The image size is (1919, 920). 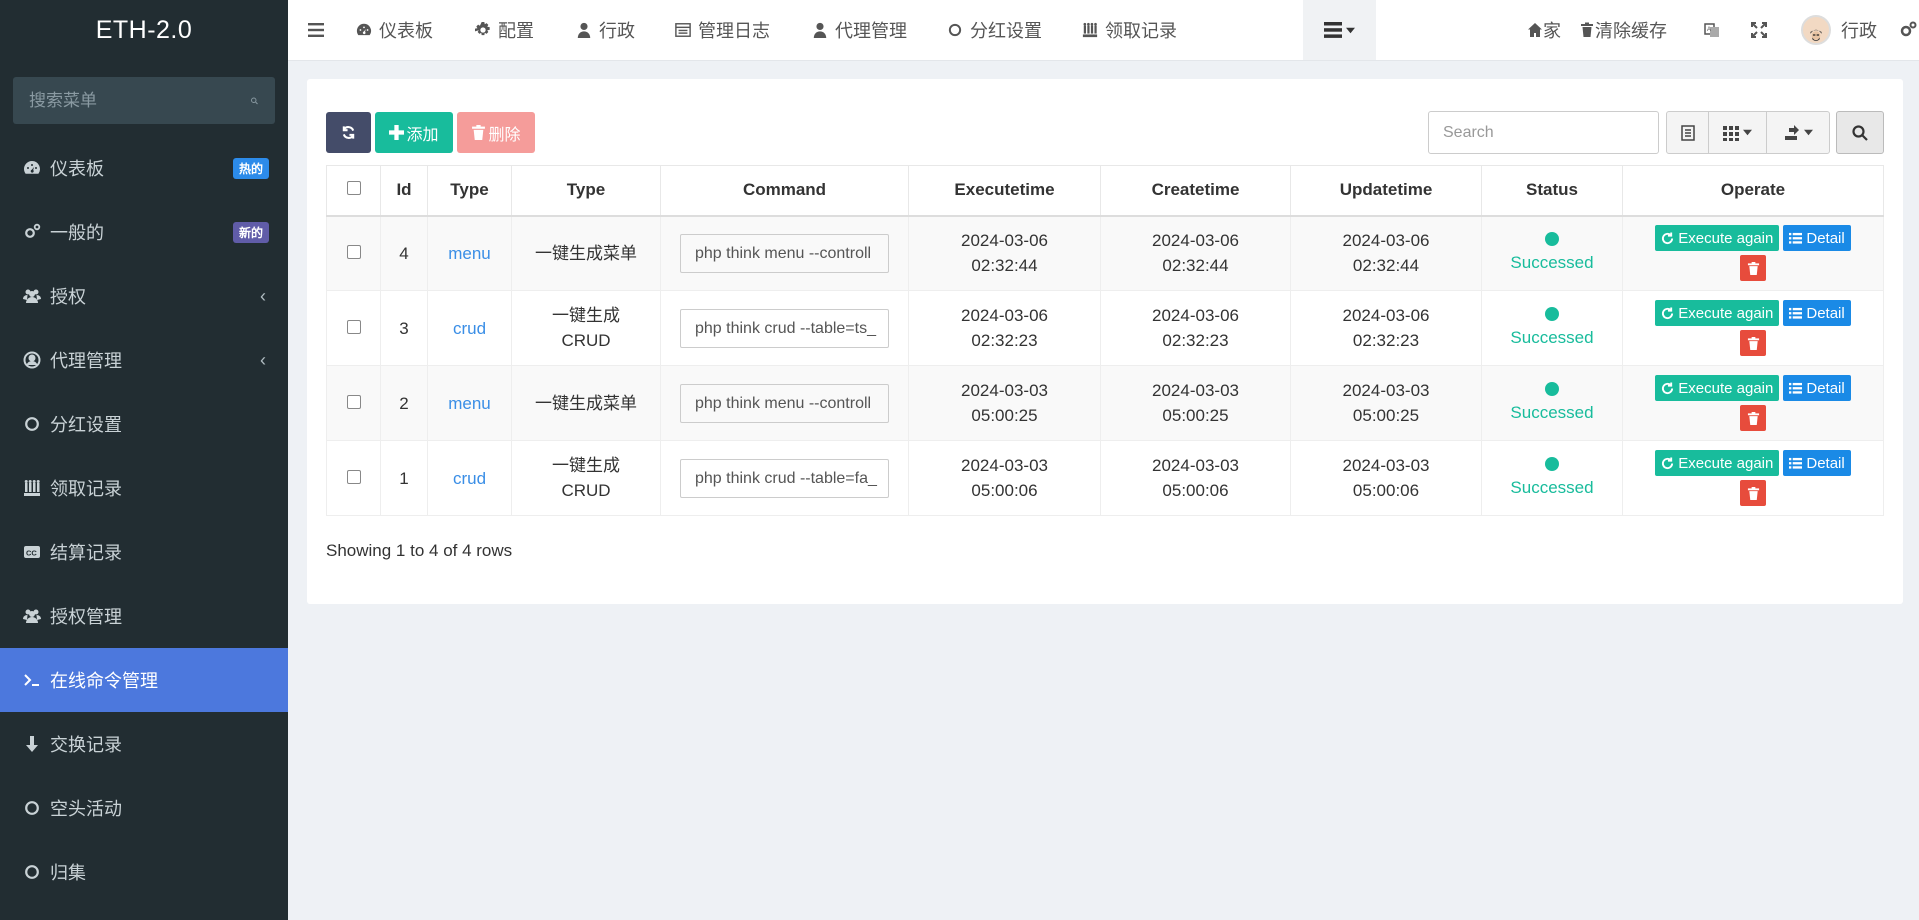 I want to click on row-updatetime: 2024-03-06 02:32:44, so click(x=1386, y=253).